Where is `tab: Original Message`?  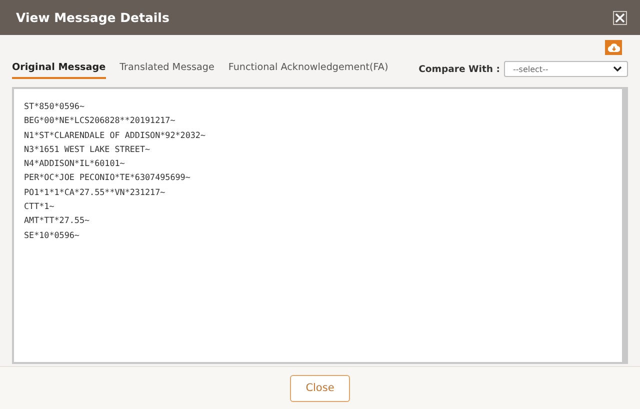
tab: Original Message is located at coordinates (59, 69).